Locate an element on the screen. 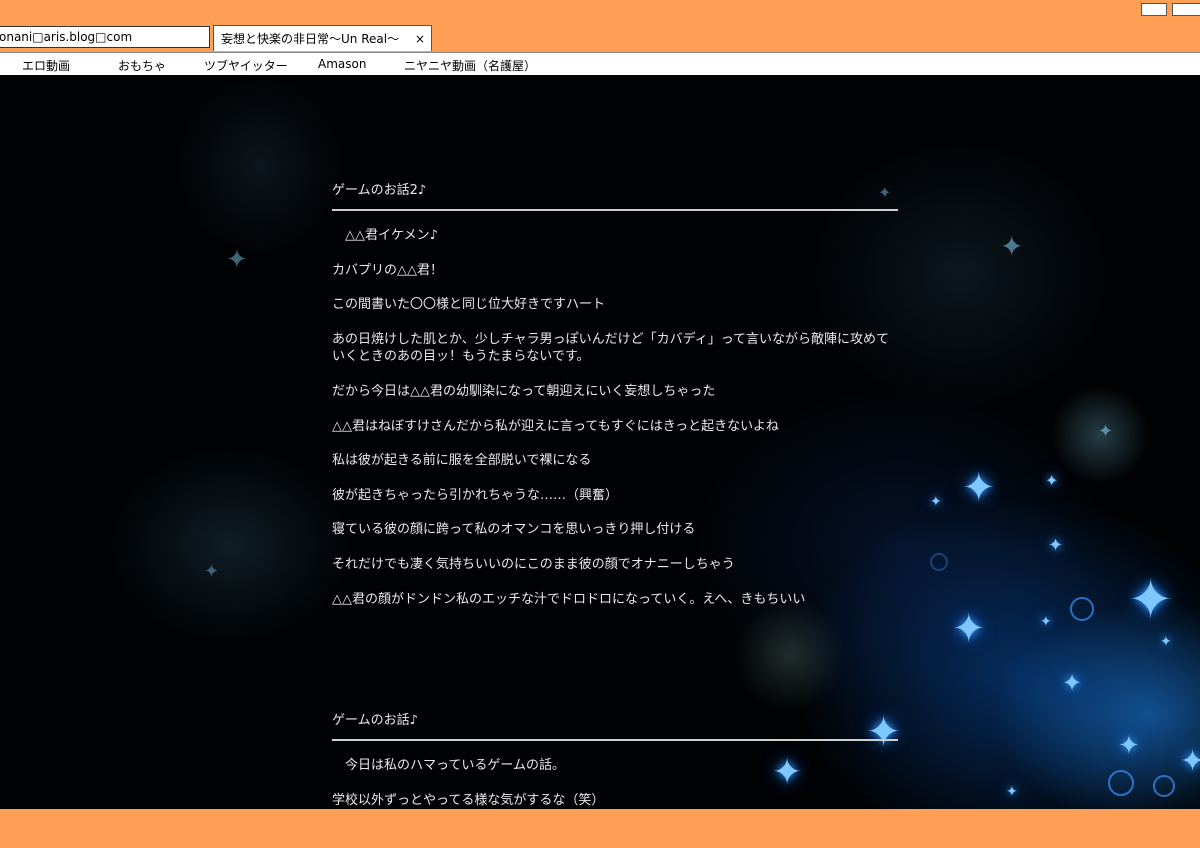 Image resolution: width=1200 pixels, height=848 pixels. bookmark-amason: Amason is located at coordinates (342, 64).